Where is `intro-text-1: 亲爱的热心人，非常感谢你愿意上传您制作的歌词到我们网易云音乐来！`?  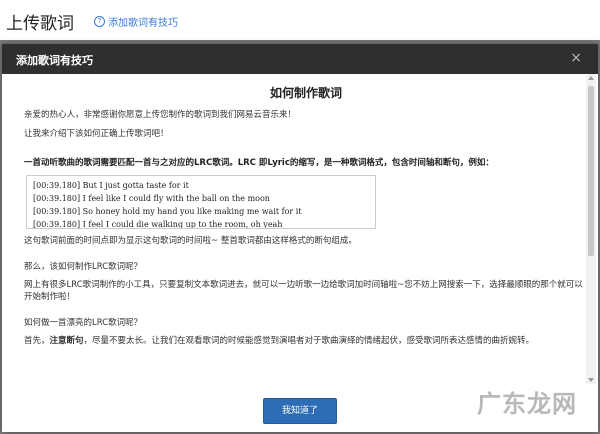
intro-text-1: 亲爱的热心人，非常感谢你愿意上传您制作的歌词到我们网易云音乐来！ is located at coordinates (160, 115).